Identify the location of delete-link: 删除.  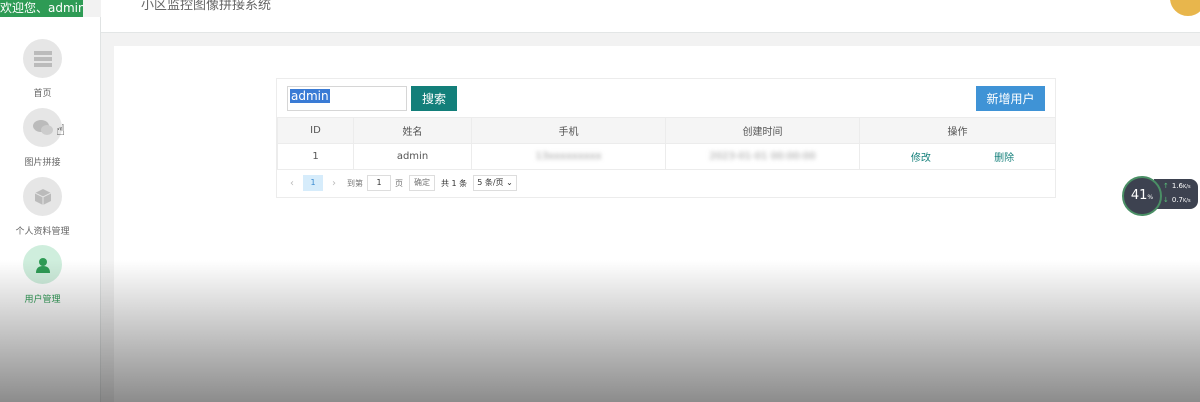
(1004, 156).